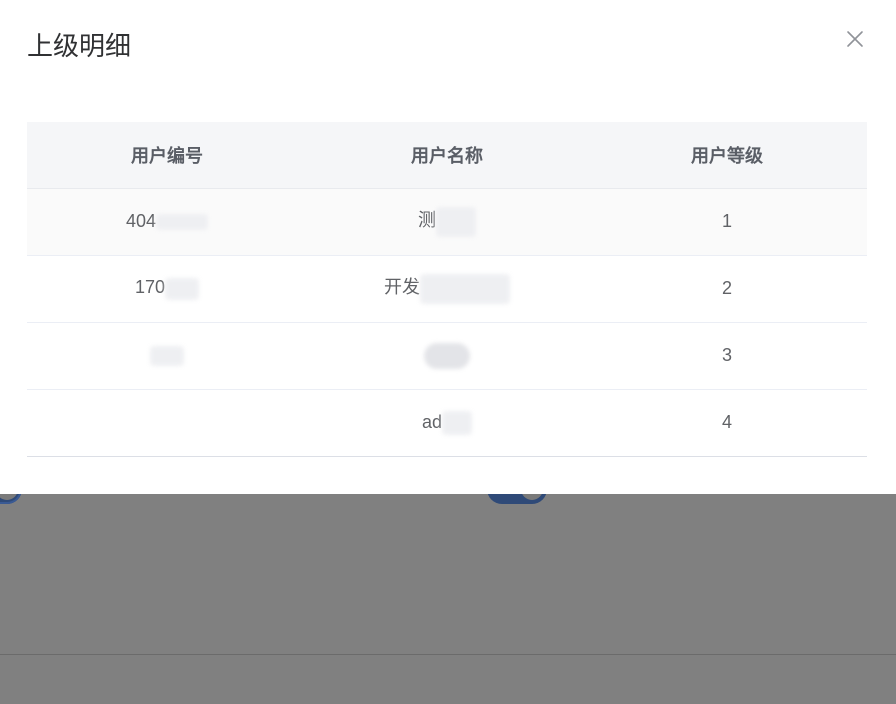 The width and height of the screenshot is (896, 704). I want to click on user-name-cell: 开发, so click(447, 289).